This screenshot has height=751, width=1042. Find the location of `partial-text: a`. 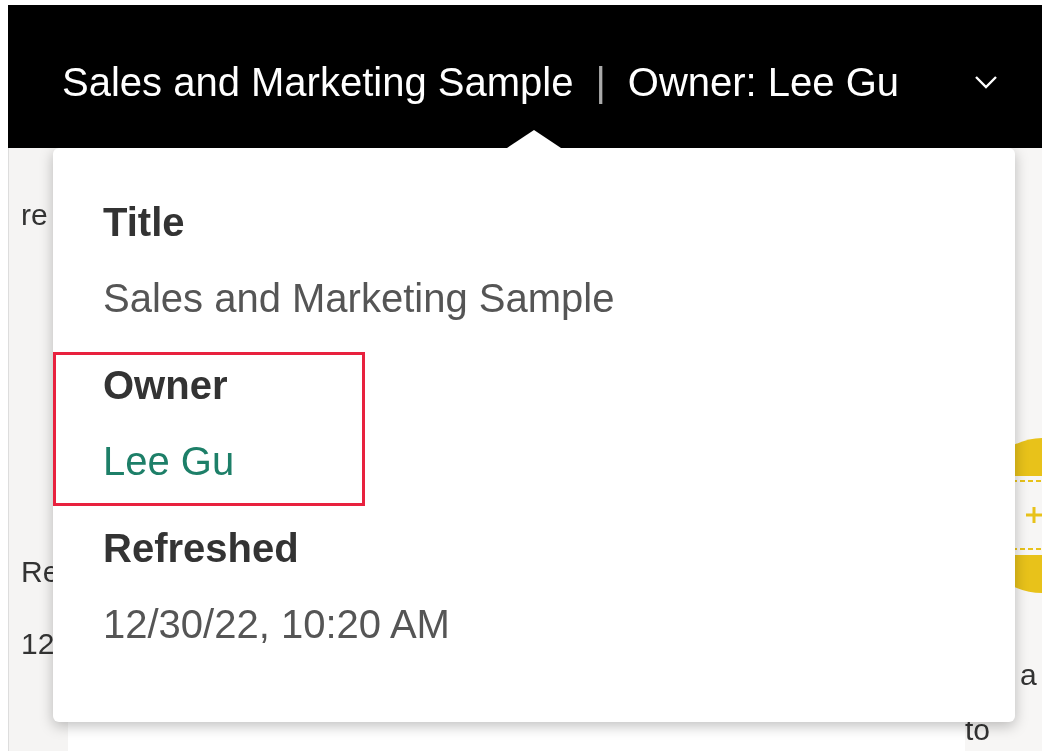

partial-text: a is located at coordinates (1028, 675).